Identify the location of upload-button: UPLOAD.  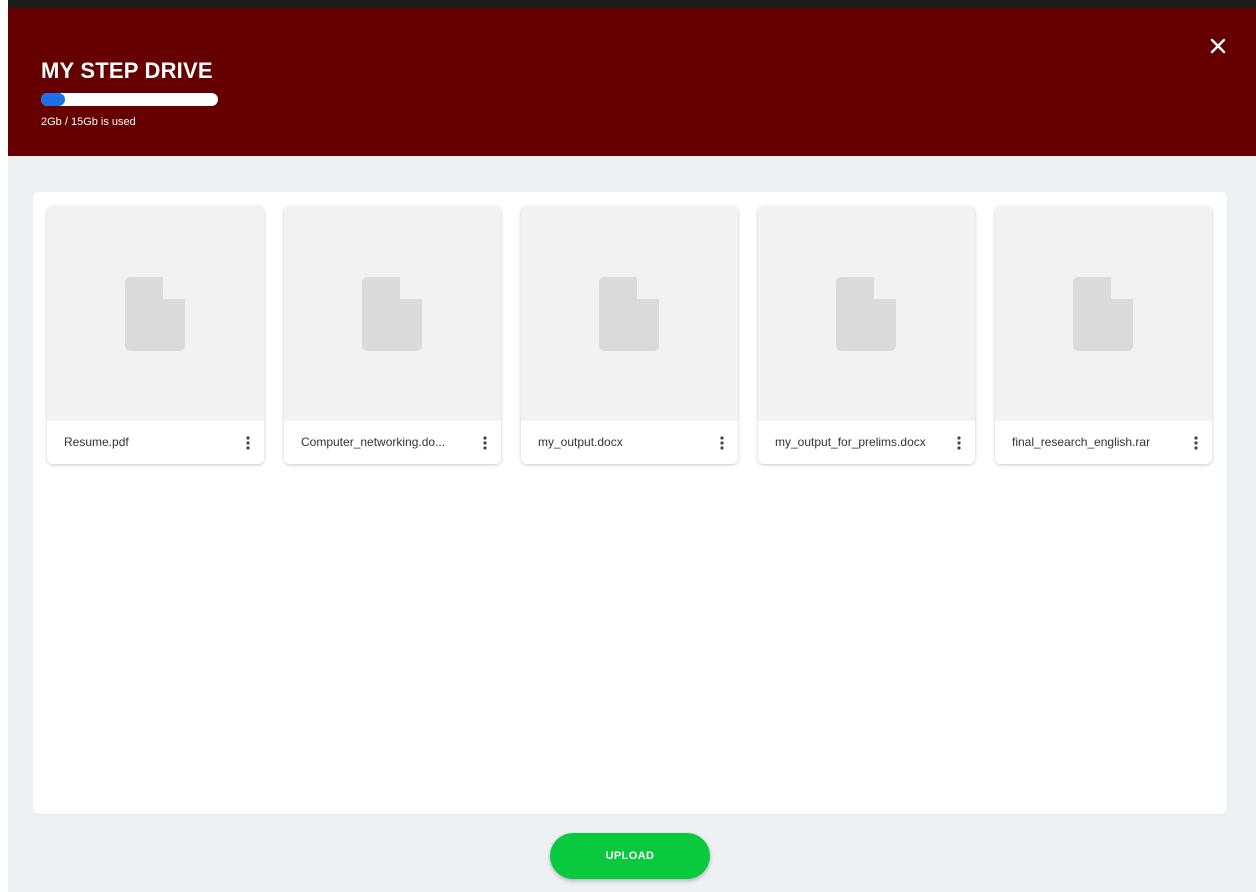
(630, 856).